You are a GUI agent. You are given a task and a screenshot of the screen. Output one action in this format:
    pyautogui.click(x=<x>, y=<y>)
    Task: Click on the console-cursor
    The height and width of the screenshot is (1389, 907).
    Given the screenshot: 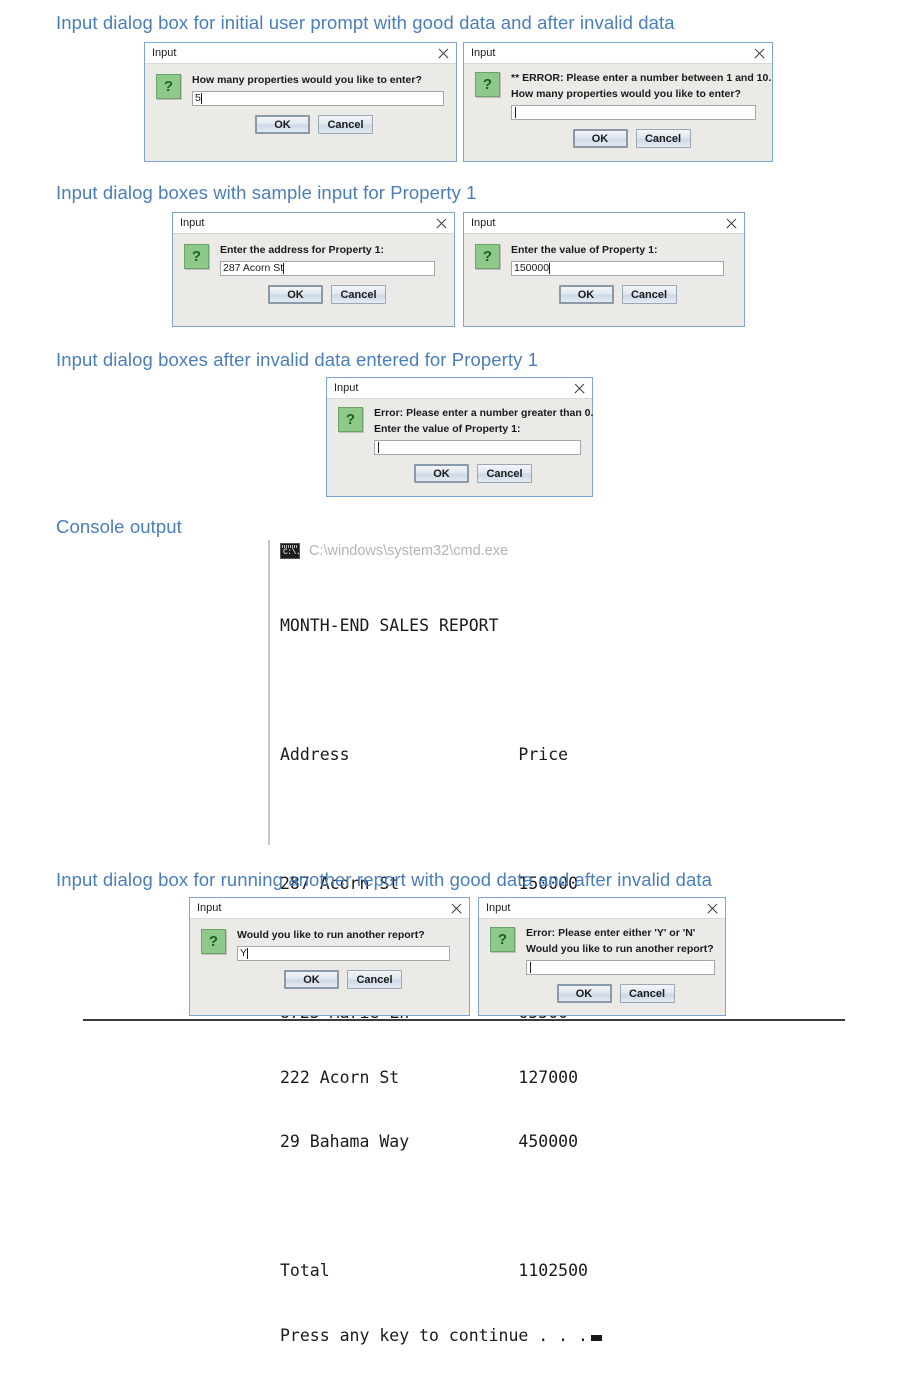 What is the action you would take?
    pyautogui.click(x=596, y=1337)
    